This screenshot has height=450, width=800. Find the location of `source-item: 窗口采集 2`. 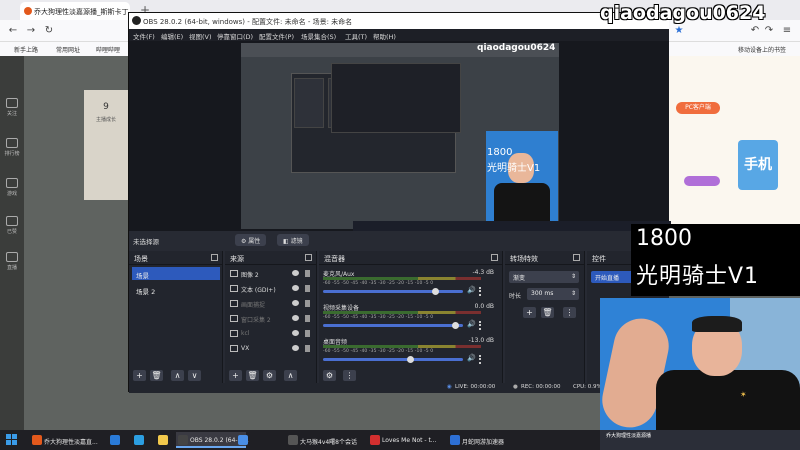

source-item: 窗口采集 2 is located at coordinates (270, 319).